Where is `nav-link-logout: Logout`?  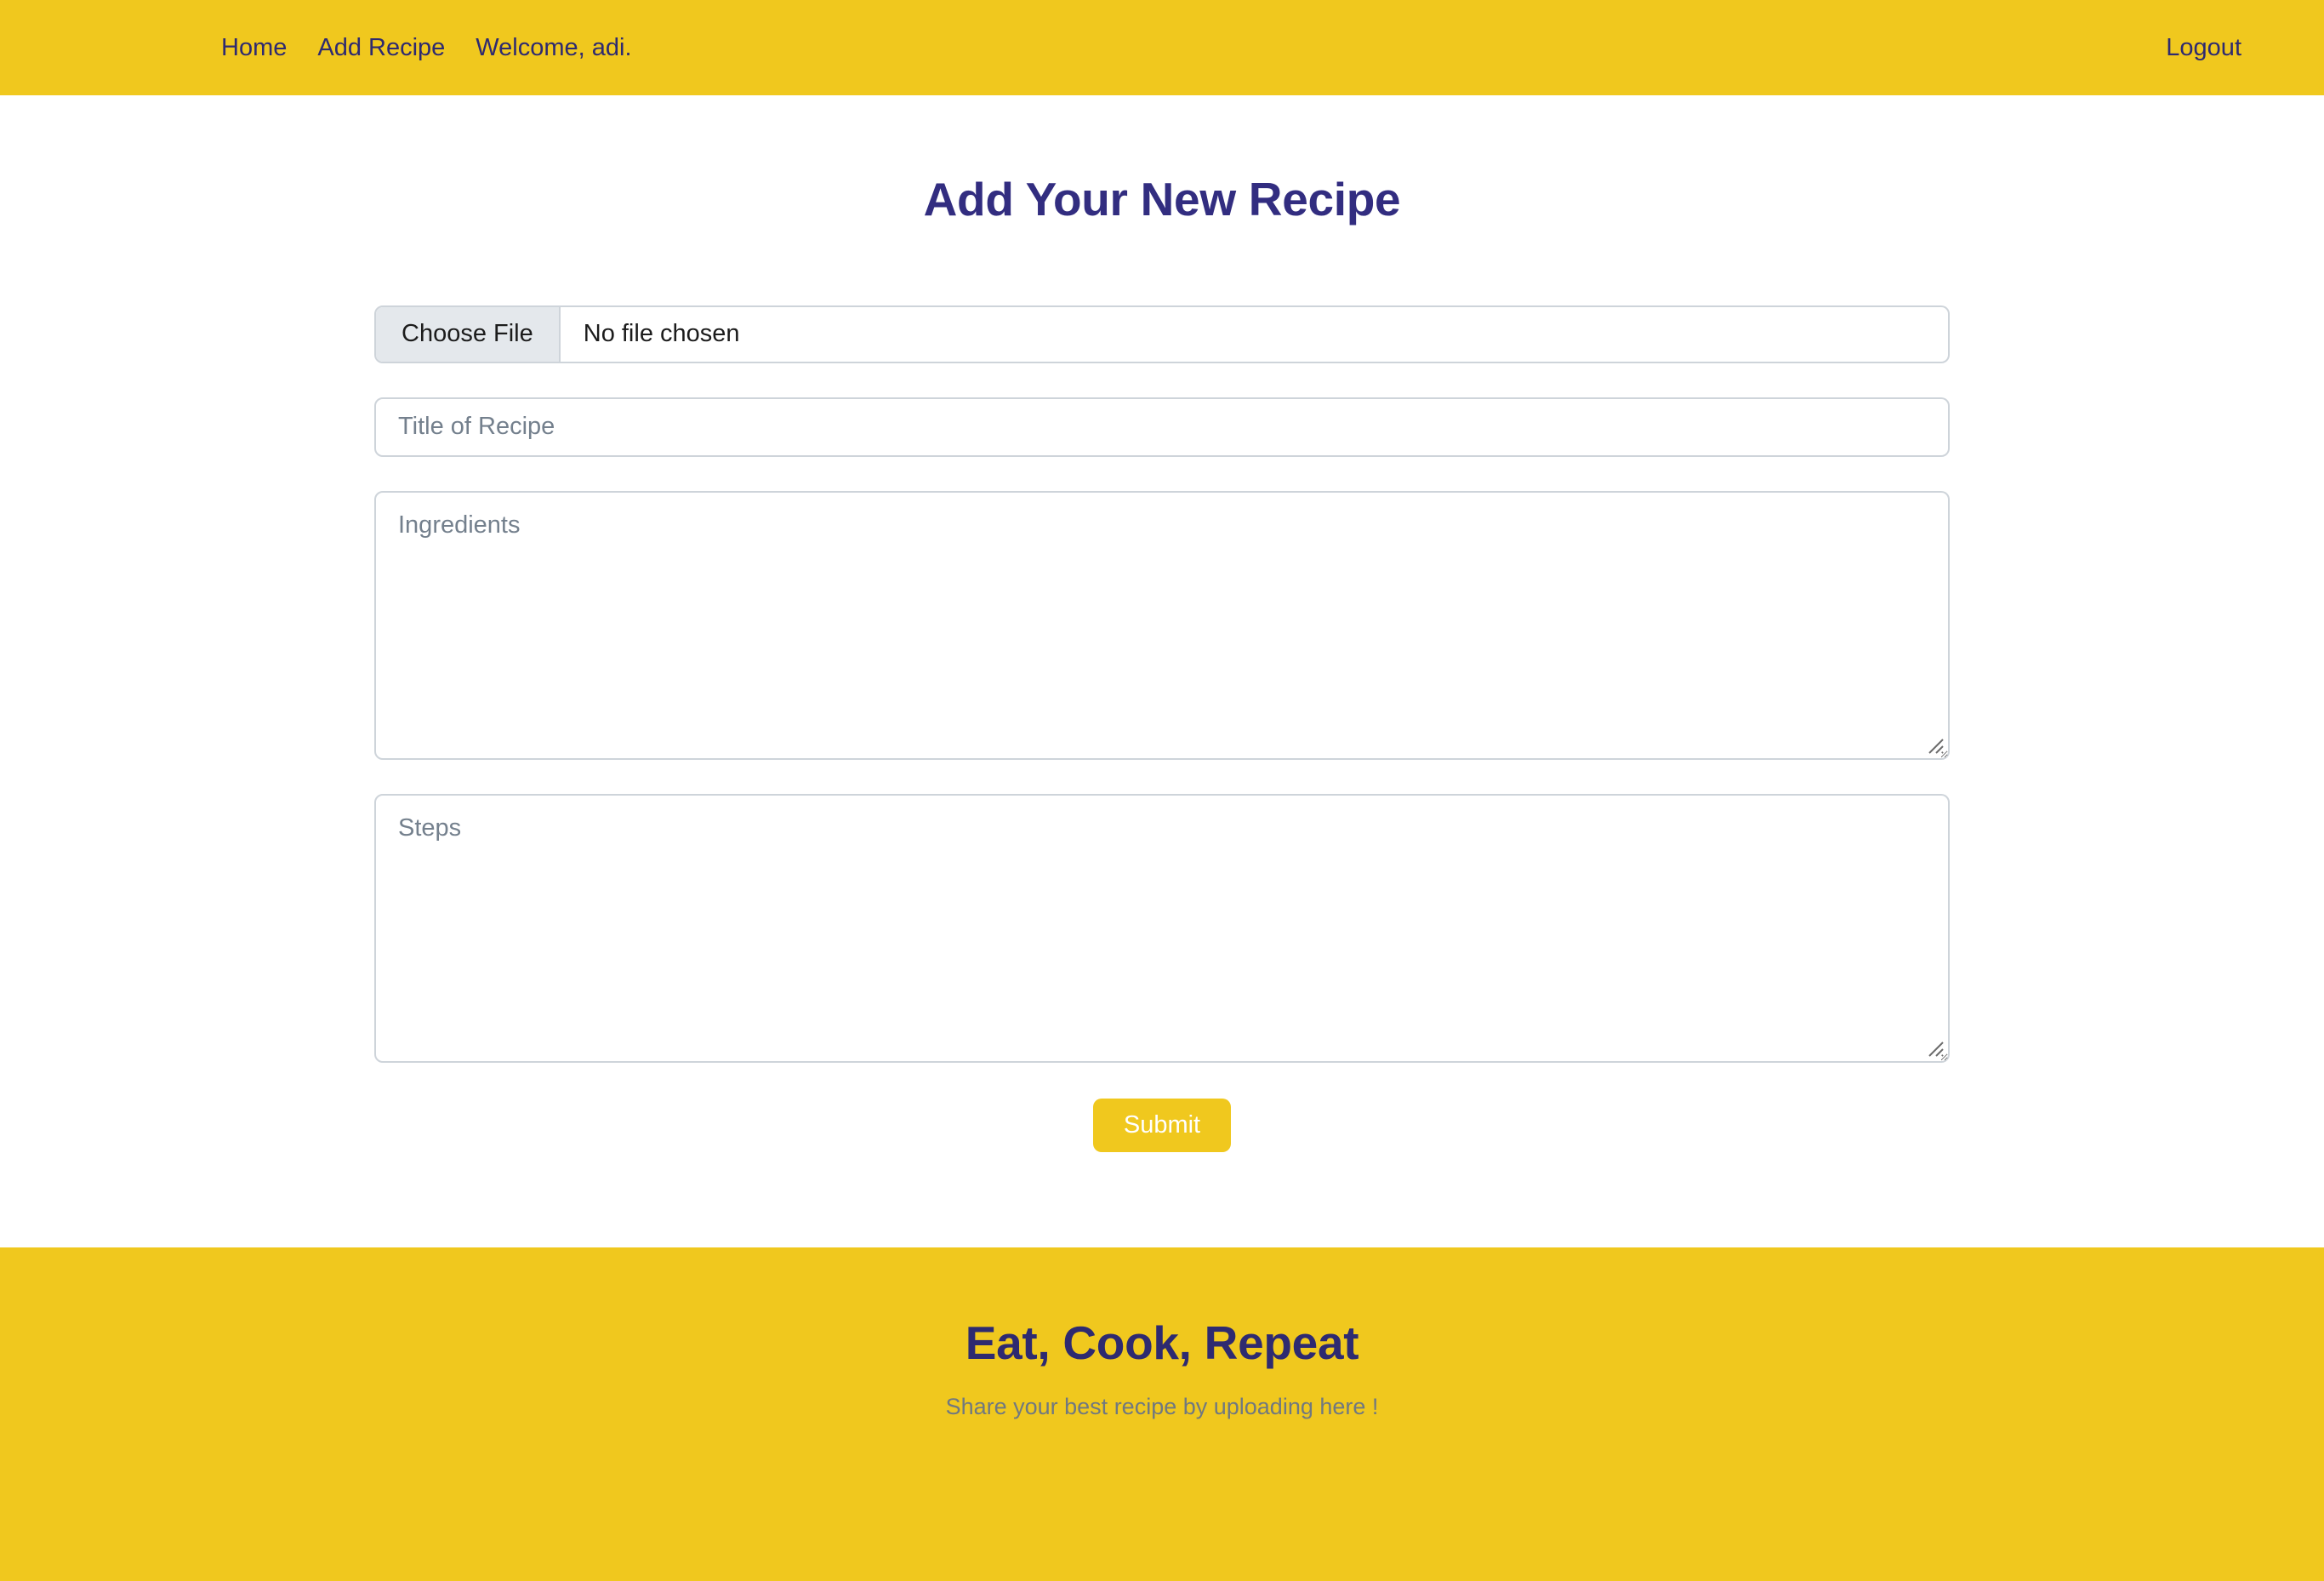 nav-link-logout: Logout is located at coordinates (2203, 47).